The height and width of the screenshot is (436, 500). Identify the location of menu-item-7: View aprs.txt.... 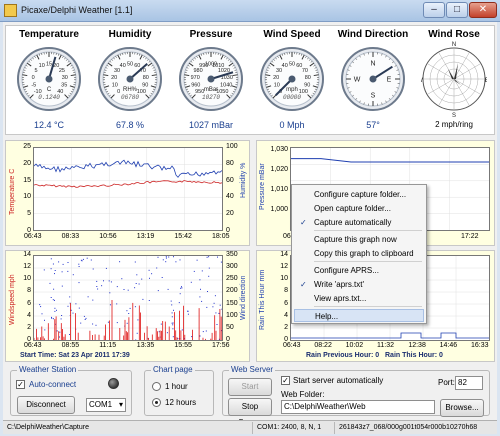
(359, 298).